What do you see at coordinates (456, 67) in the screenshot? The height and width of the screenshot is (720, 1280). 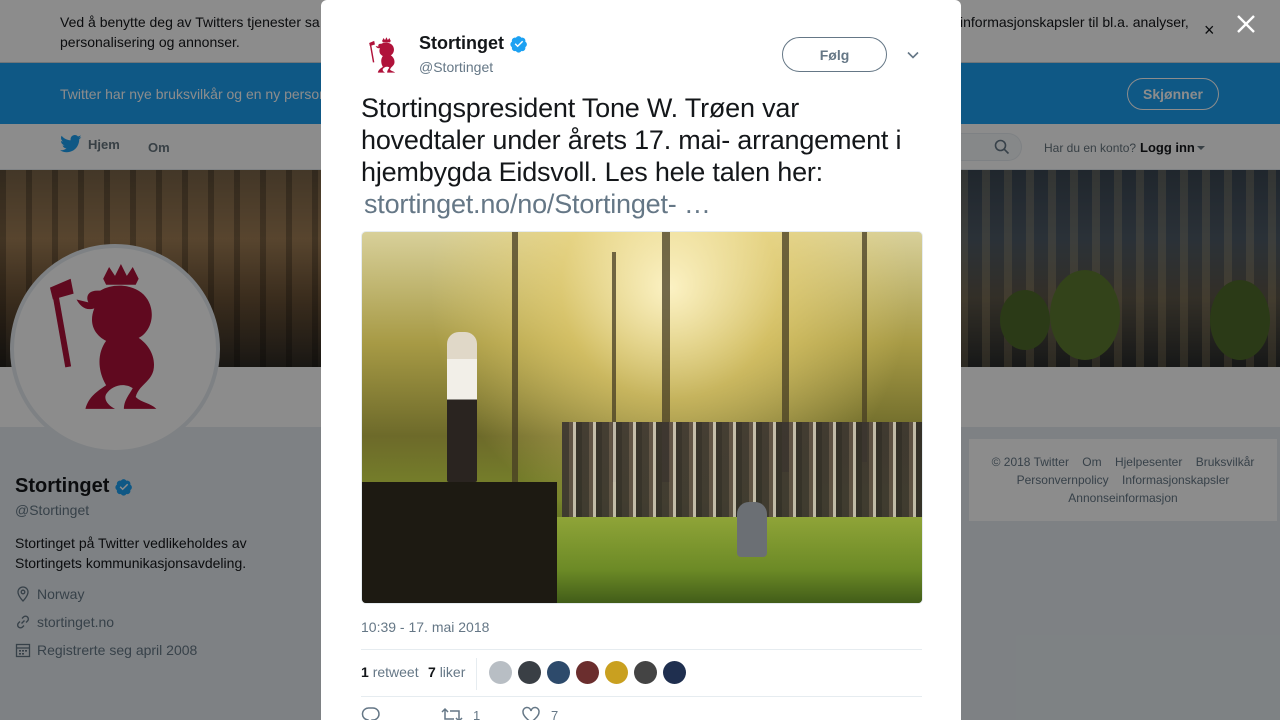 I see `tweet-author-handle: @Stortinget` at bounding box center [456, 67].